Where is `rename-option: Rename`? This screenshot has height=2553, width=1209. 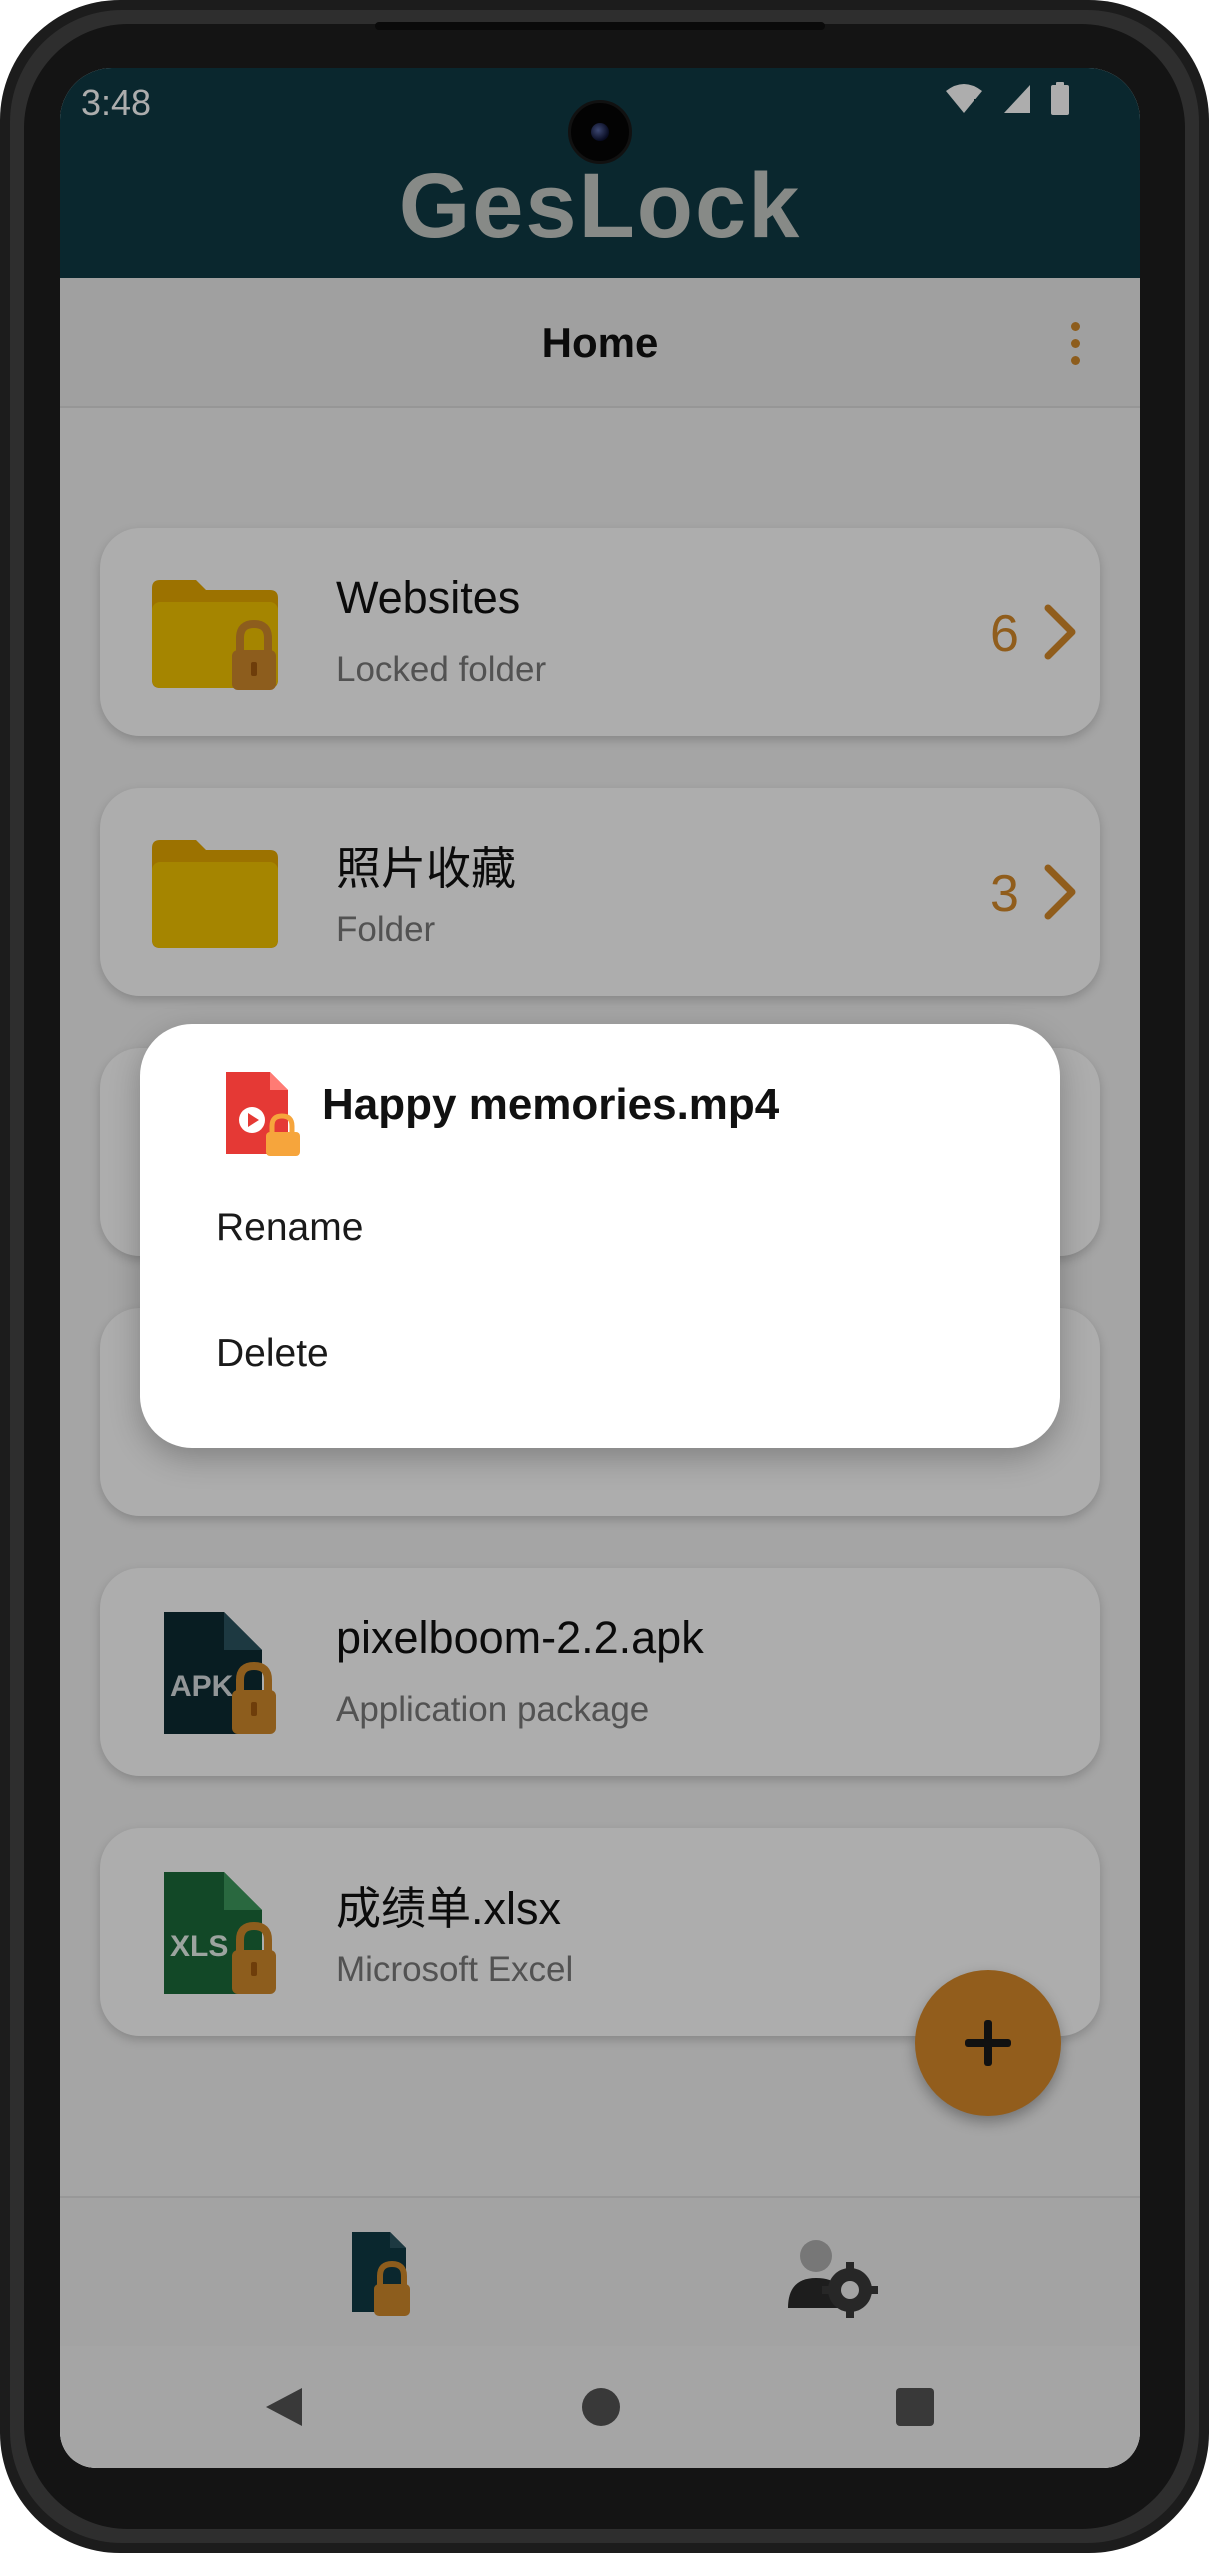 rename-option: Rename is located at coordinates (606, 1228).